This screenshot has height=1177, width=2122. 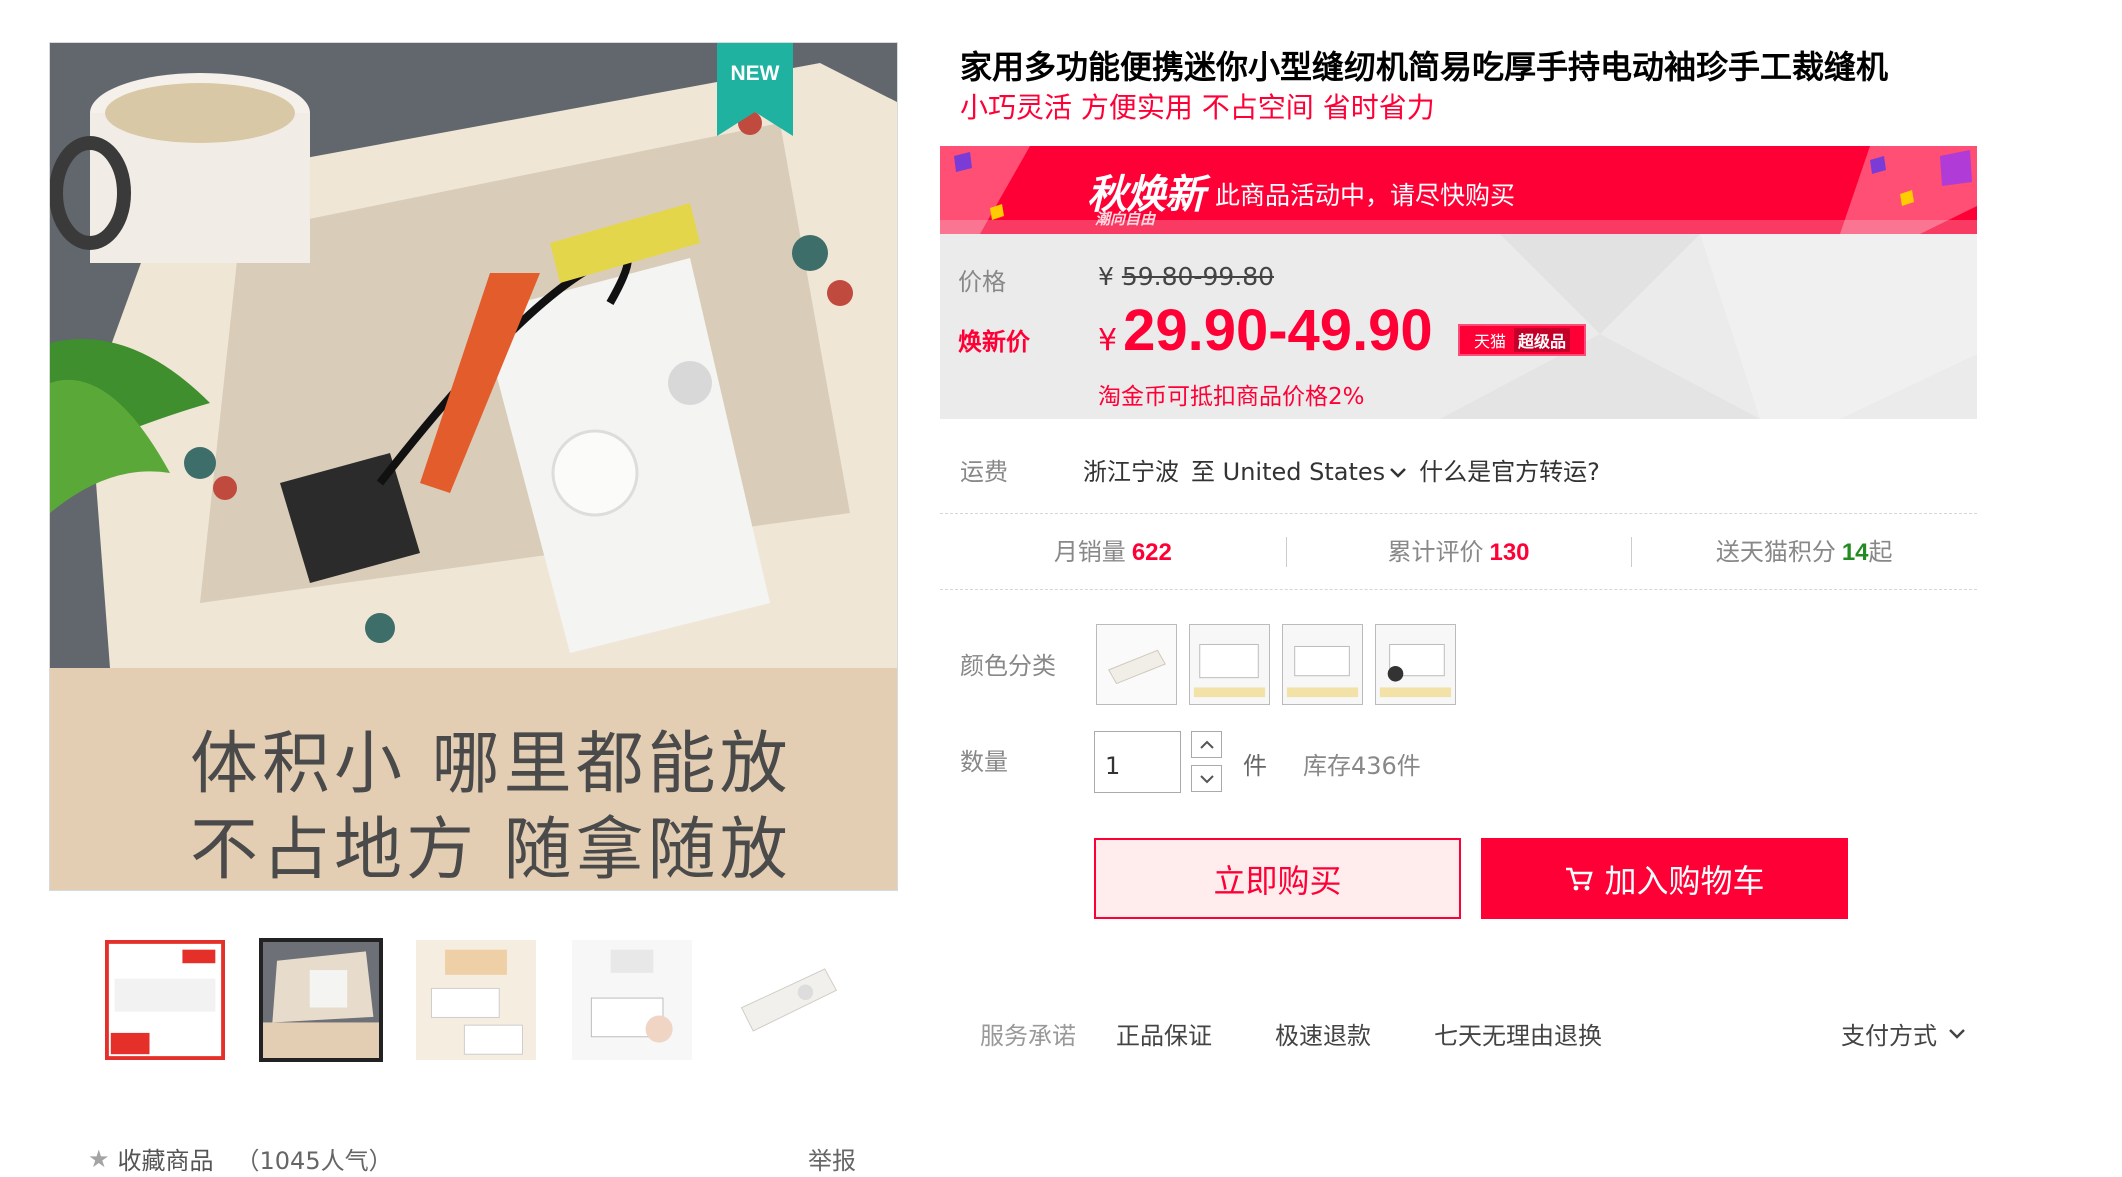 I want to click on forwarding-help-link: 什么是官方转运?, so click(x=1509, y=469).